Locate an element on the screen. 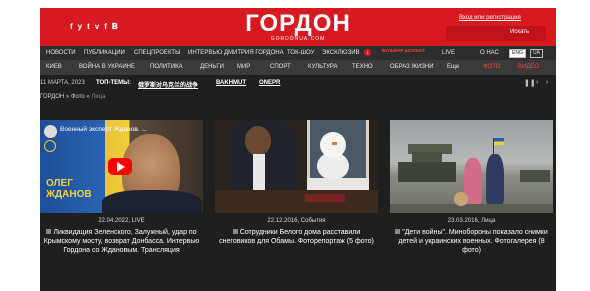 Image resolution: width=590 pixels, height=291 pixels. pause-icon: ❚❚ is located at coordinates (530, 83).